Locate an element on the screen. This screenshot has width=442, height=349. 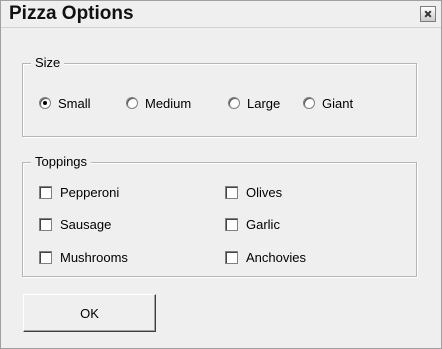
topping-checkbox-sausage: Sausage is located at coordinates (75, 224).